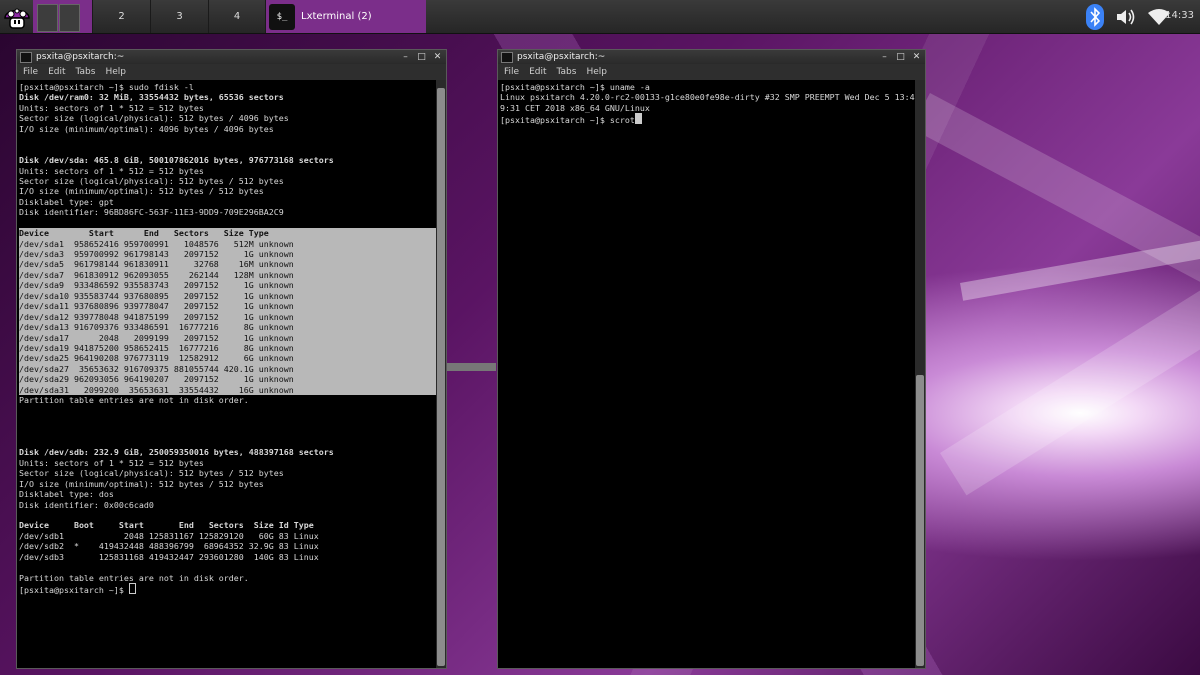 Image resolution: width=1200 pixels, height=675 pixels. I want to click on wallpaper-bar, so click(471, 367).